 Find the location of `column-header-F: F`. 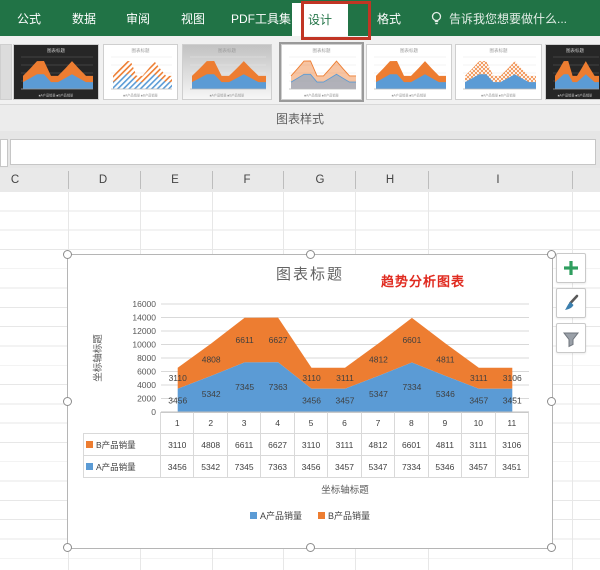

column-header-F: F is located at coordinates (246, 180).